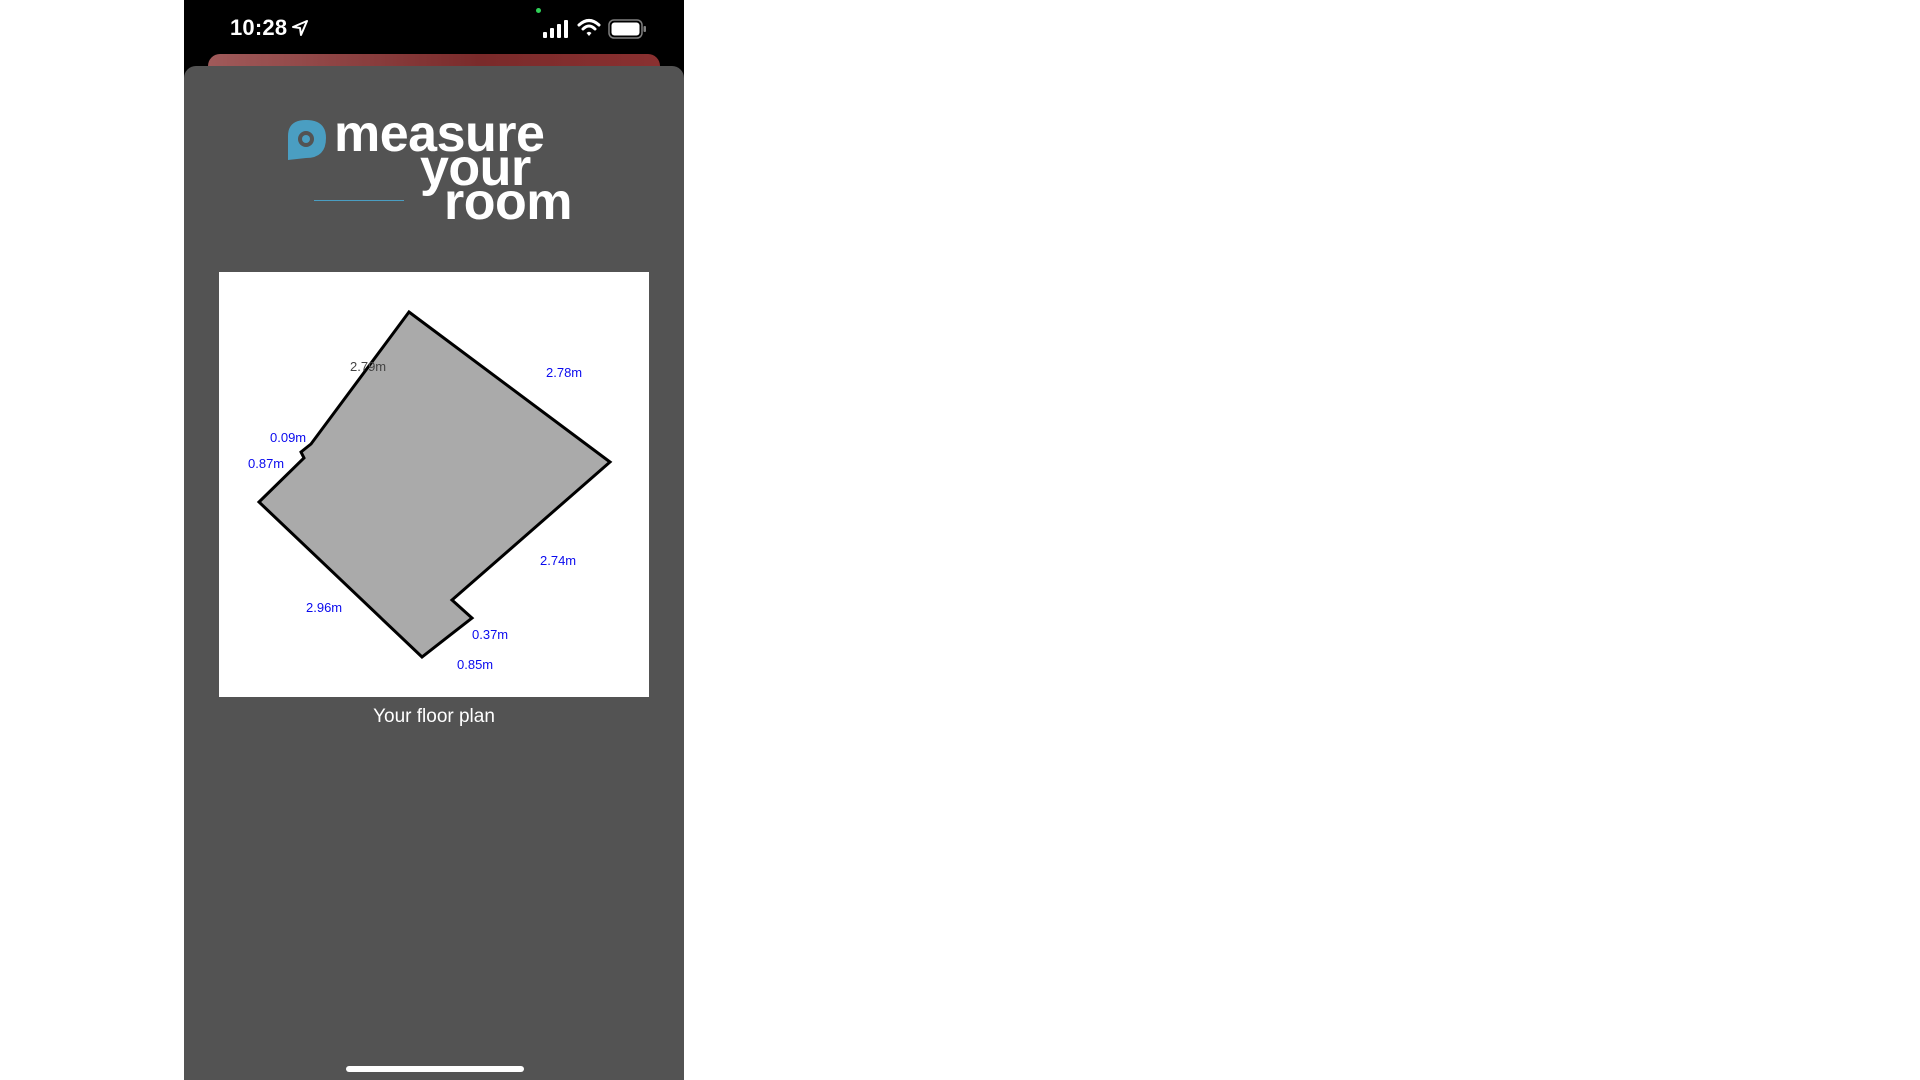  I want to click on dimension-right: 2.74m, so click(558, 560).